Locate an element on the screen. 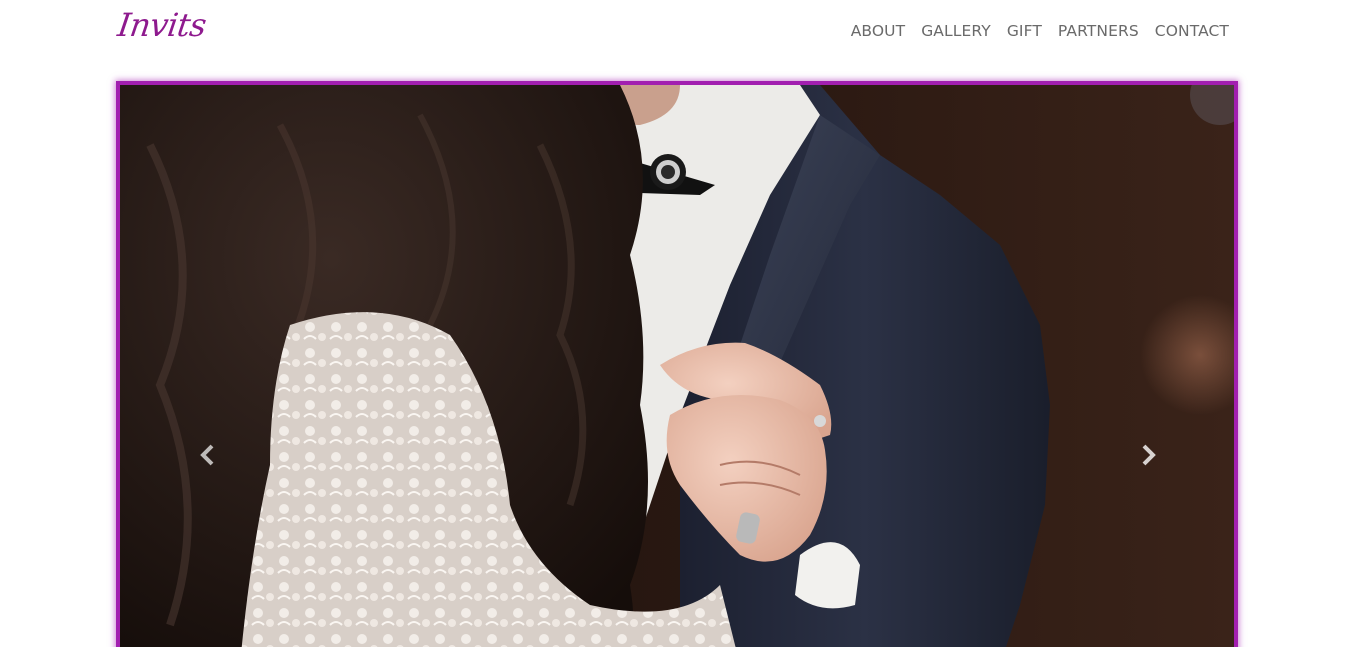 Image resolution: width=1345 pixels, height=647 pixels. nav-item-partners: PARTNERS is located at coordinates (1098, 31).